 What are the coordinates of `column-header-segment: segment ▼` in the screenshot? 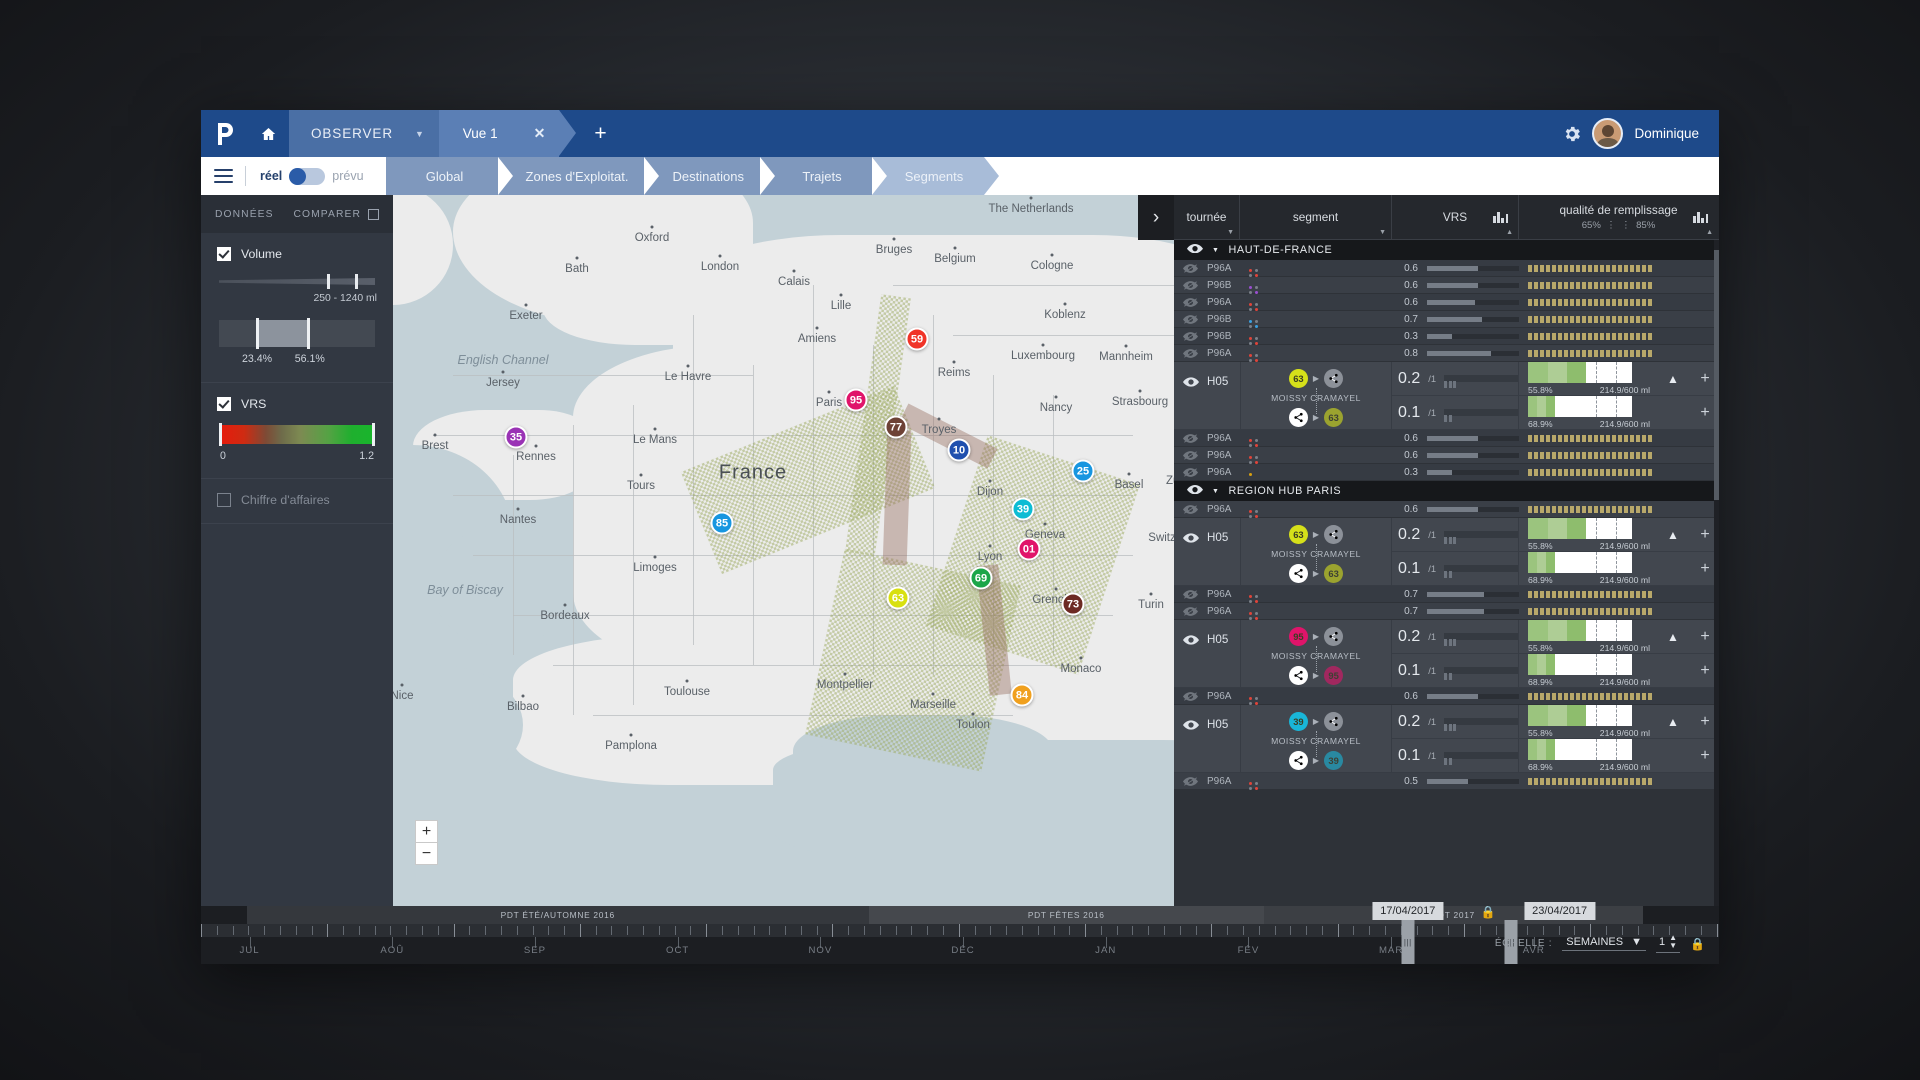 It's located at (1316, 217).